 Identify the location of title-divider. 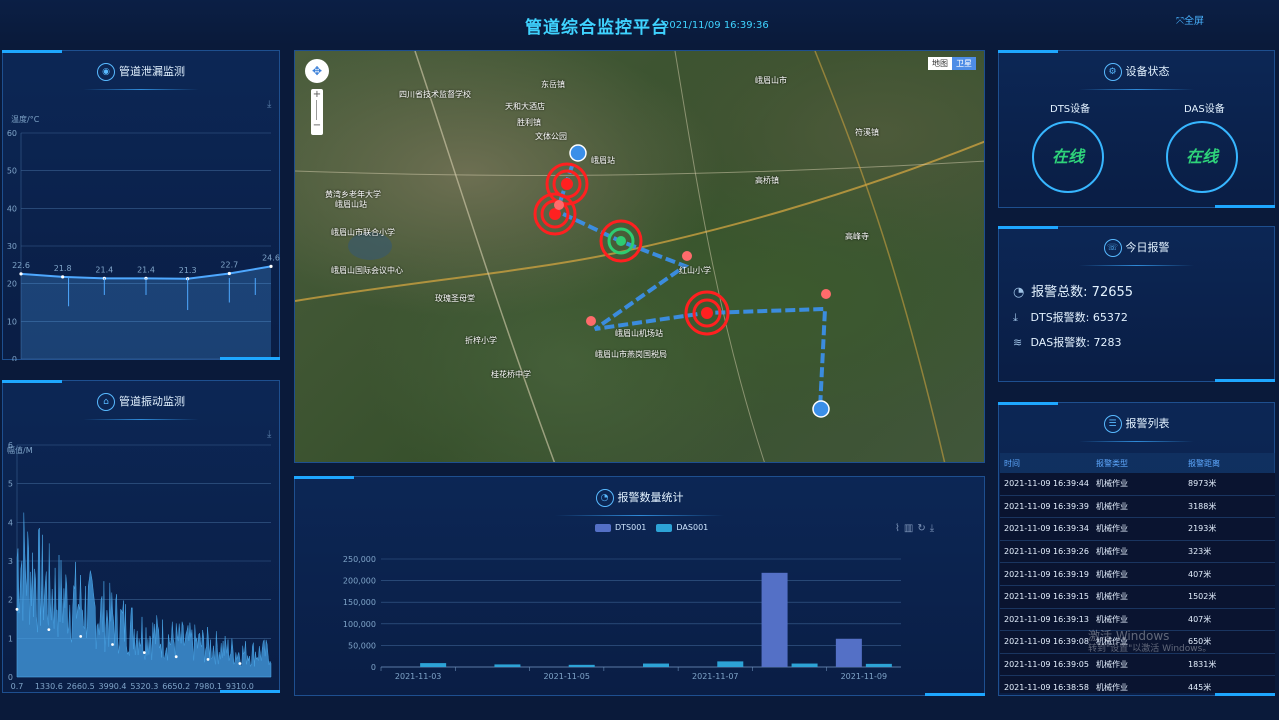
(1136, 441).